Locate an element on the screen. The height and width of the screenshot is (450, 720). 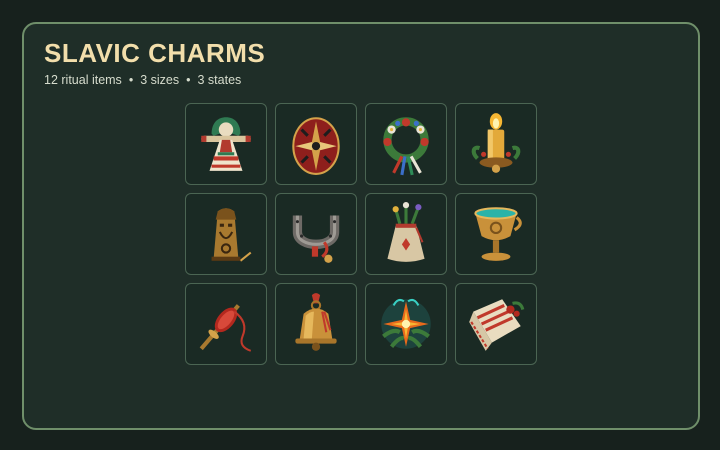
stat-states: 3 states is located at coordinates (219, 80).